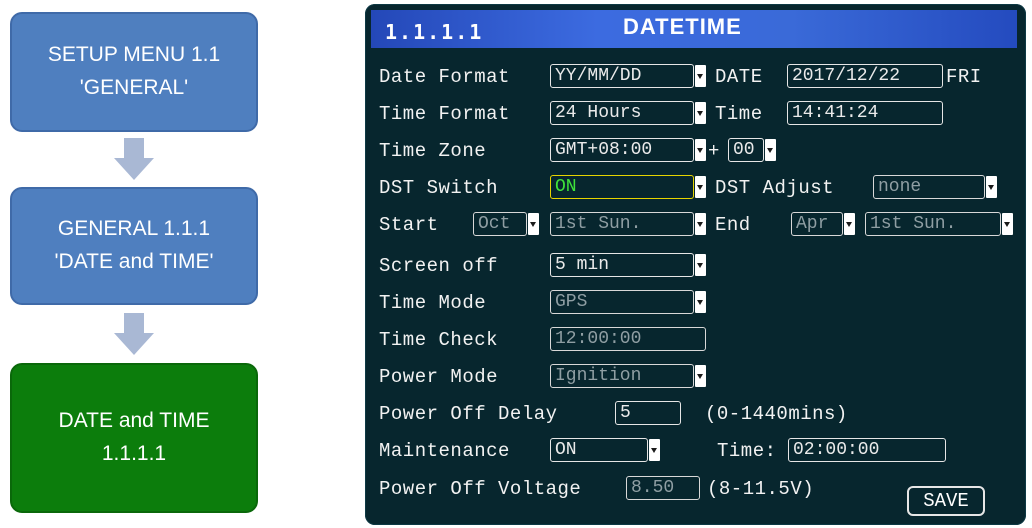 The image size is (1032, 528). I want to click on save-button: SAVE, so click(946, 501).